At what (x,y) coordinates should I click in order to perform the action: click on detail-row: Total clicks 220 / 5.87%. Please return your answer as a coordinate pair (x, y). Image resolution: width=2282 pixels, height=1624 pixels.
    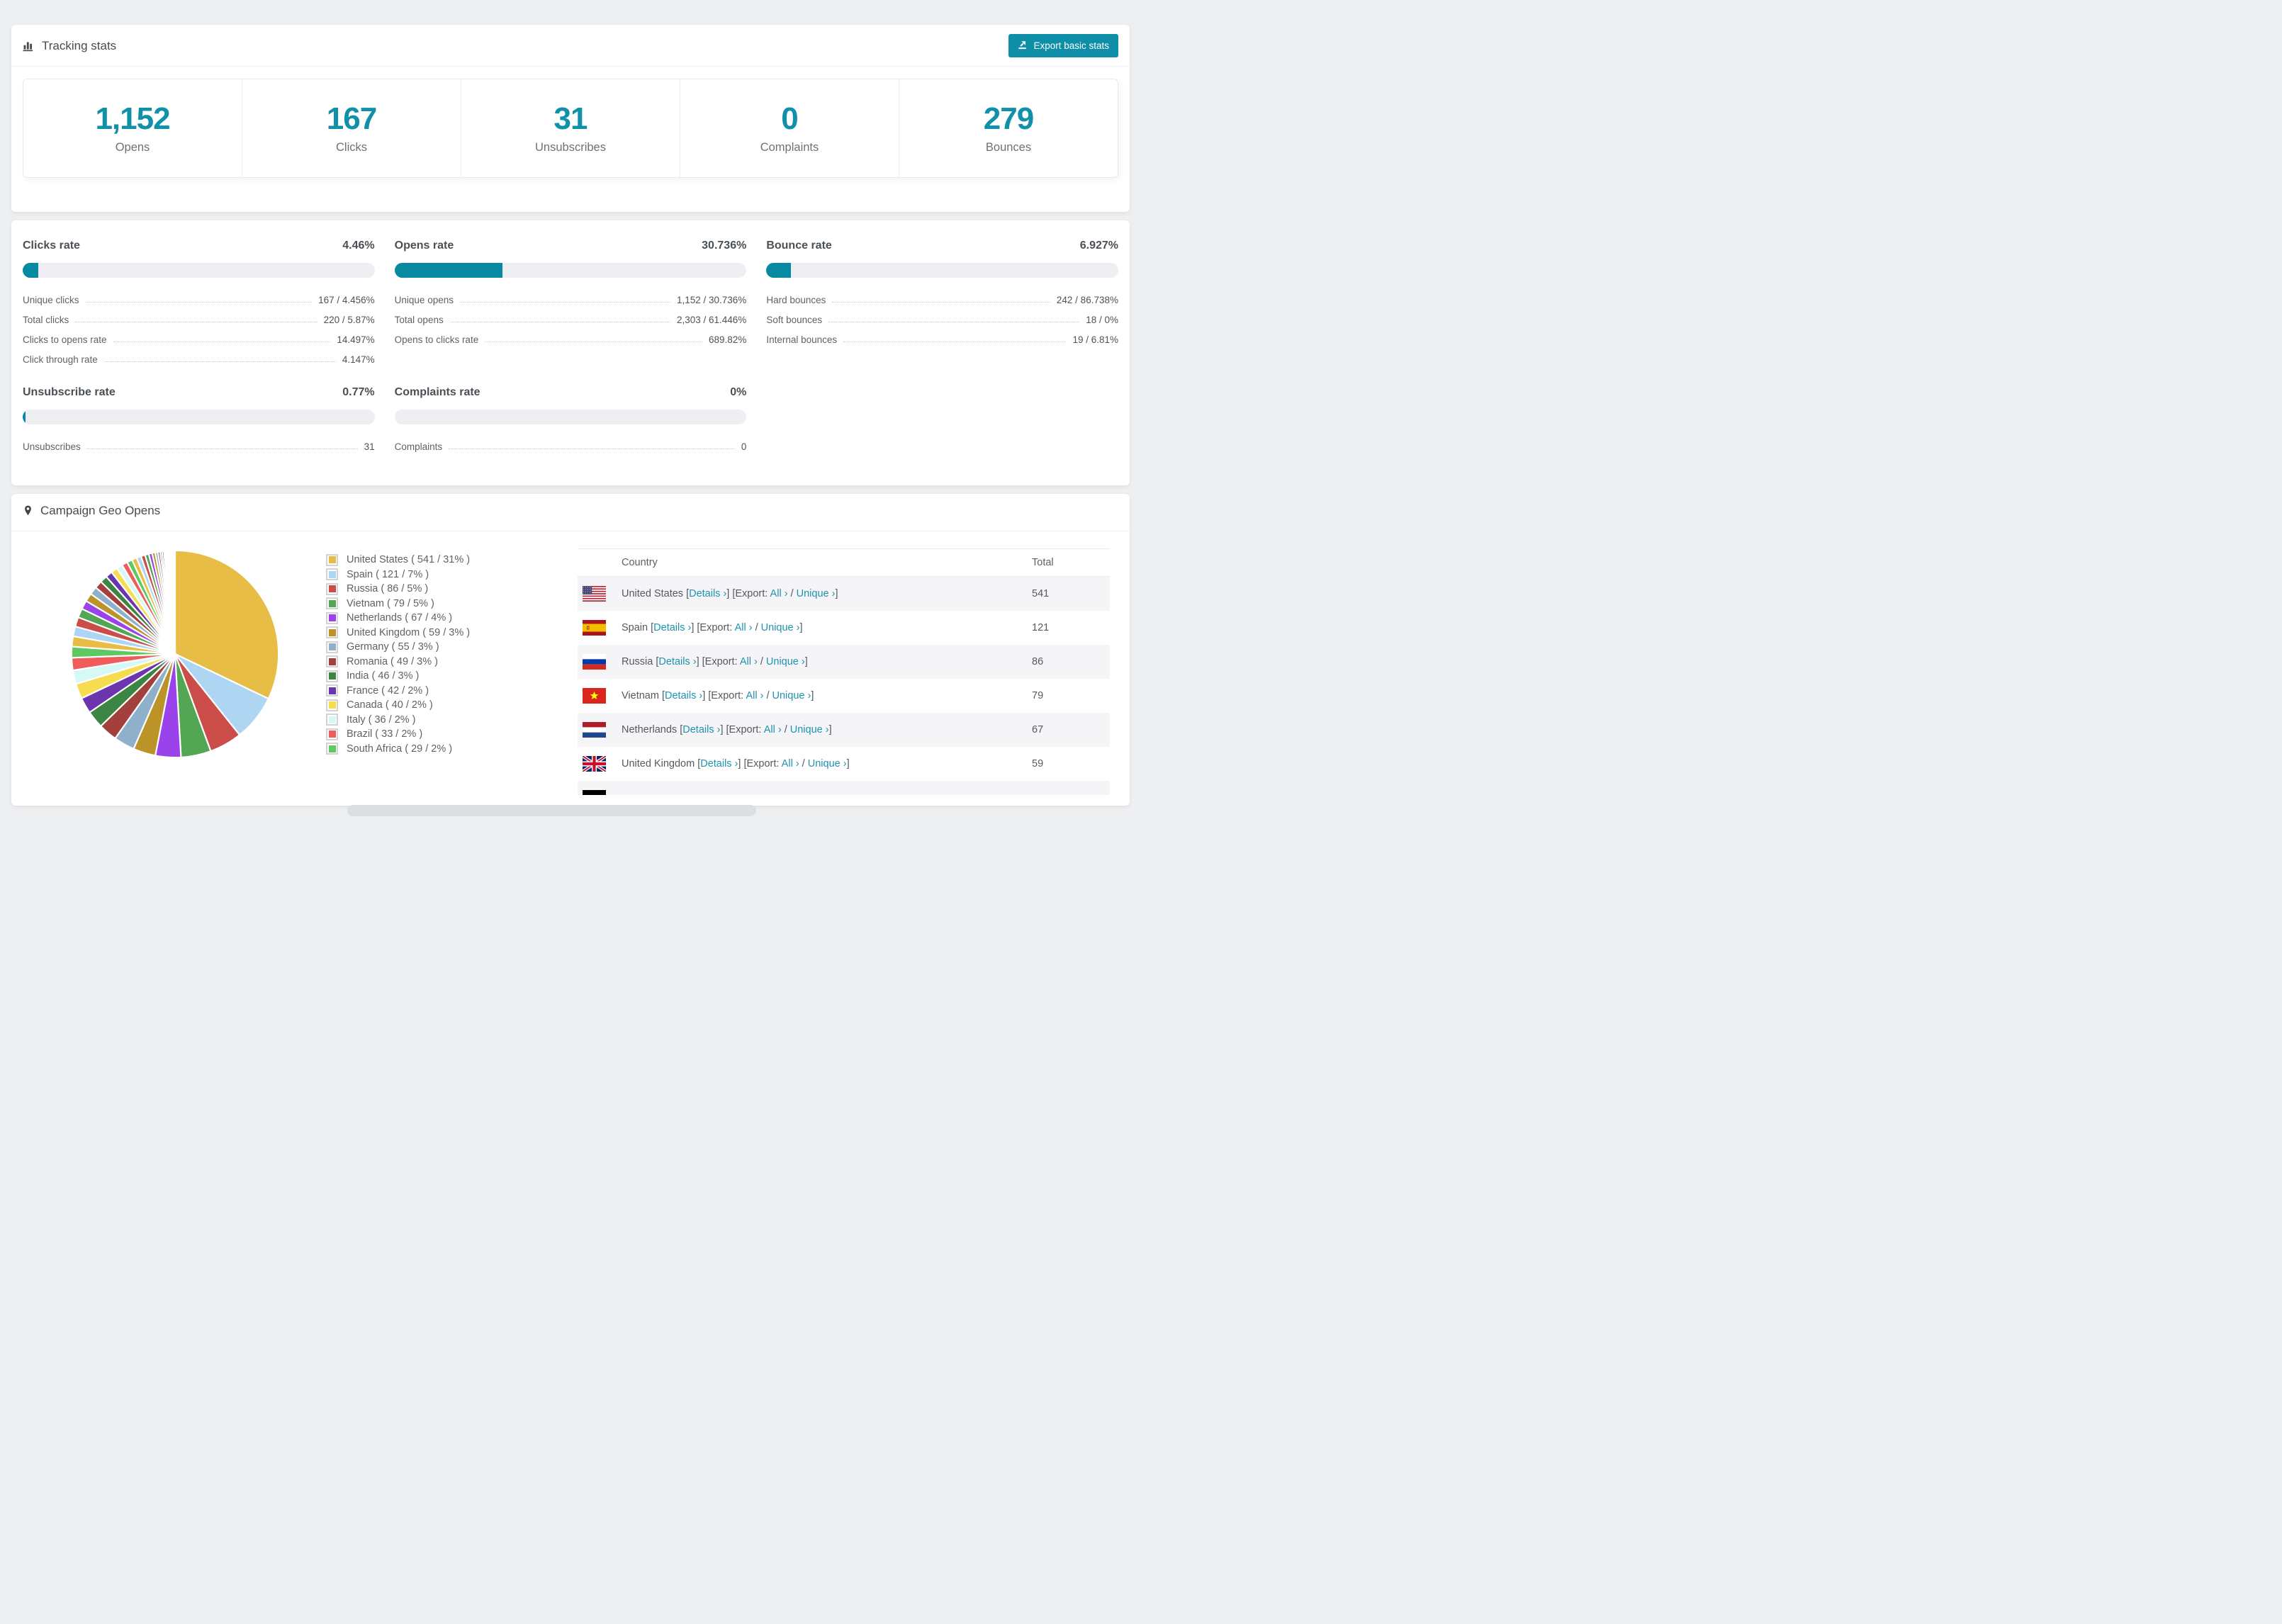
    Looking at the image, I should click on (199, 318).